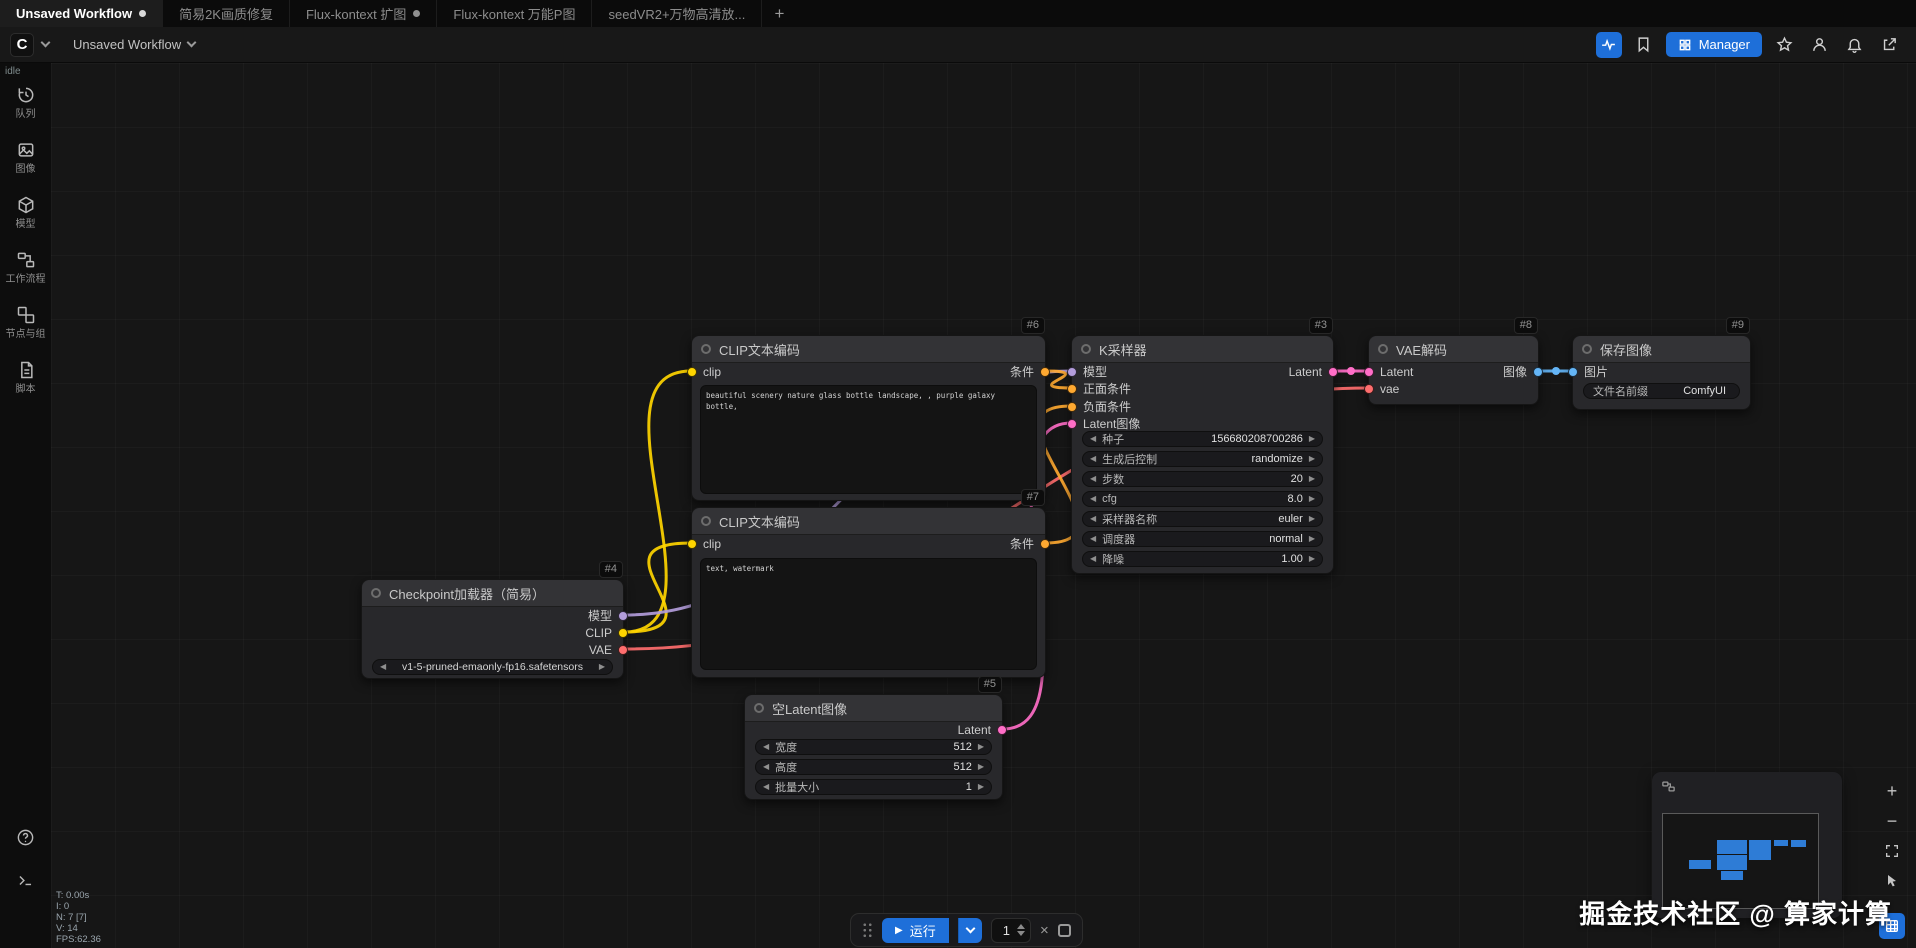 The width and height of the screenshot is (1916, 948). I want to click on sidebar-item-models: 模型, so click(25, 212).